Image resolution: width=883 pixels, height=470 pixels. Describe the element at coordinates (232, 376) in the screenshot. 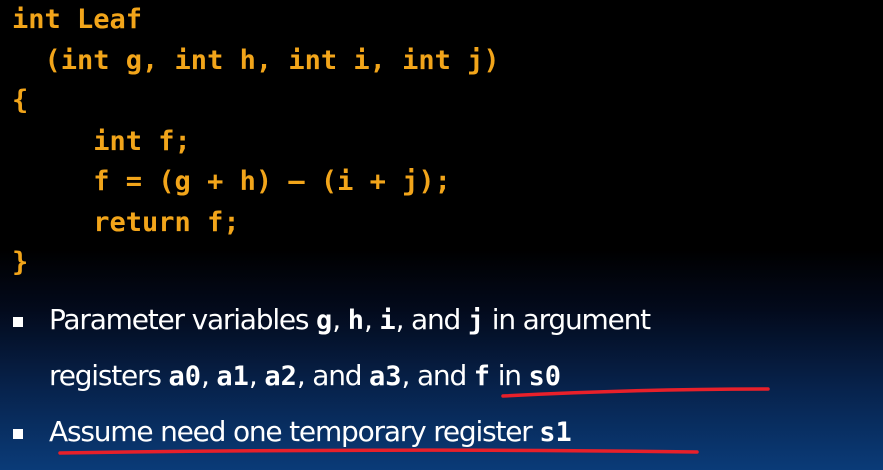

I see `code-var: a1` at that location.